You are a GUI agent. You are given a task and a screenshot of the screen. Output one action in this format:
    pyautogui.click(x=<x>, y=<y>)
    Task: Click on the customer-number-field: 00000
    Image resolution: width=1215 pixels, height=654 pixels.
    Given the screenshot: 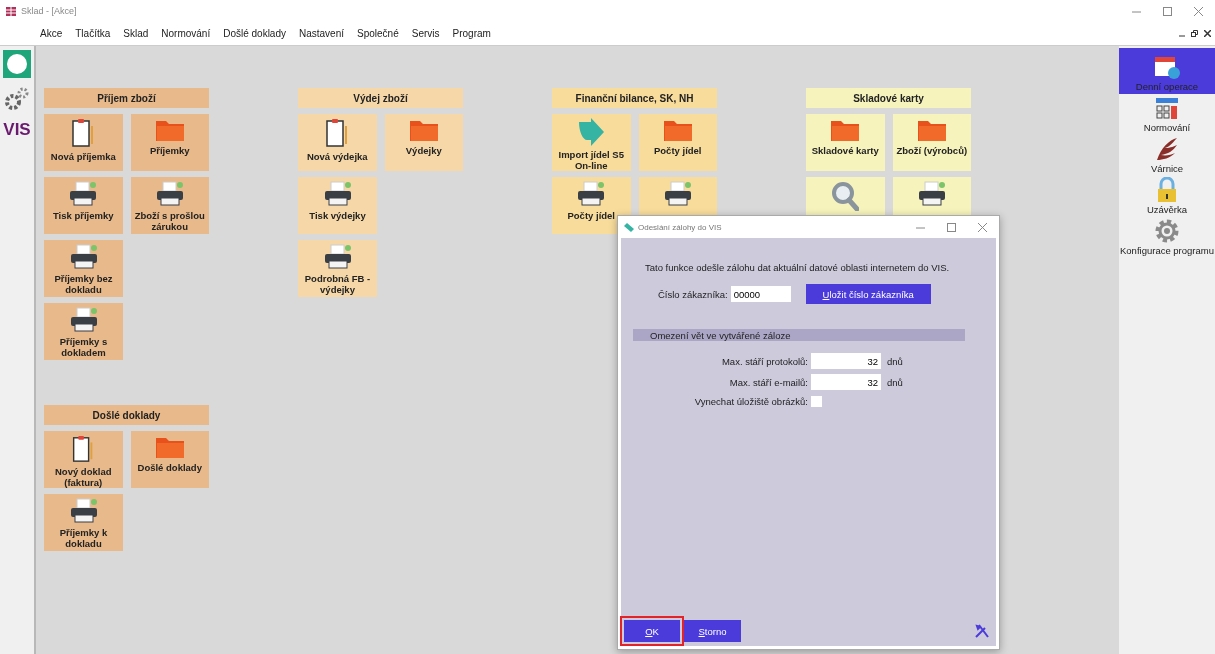 What is the action you would take?
    pyautogui.click(x=760, y=294)
    